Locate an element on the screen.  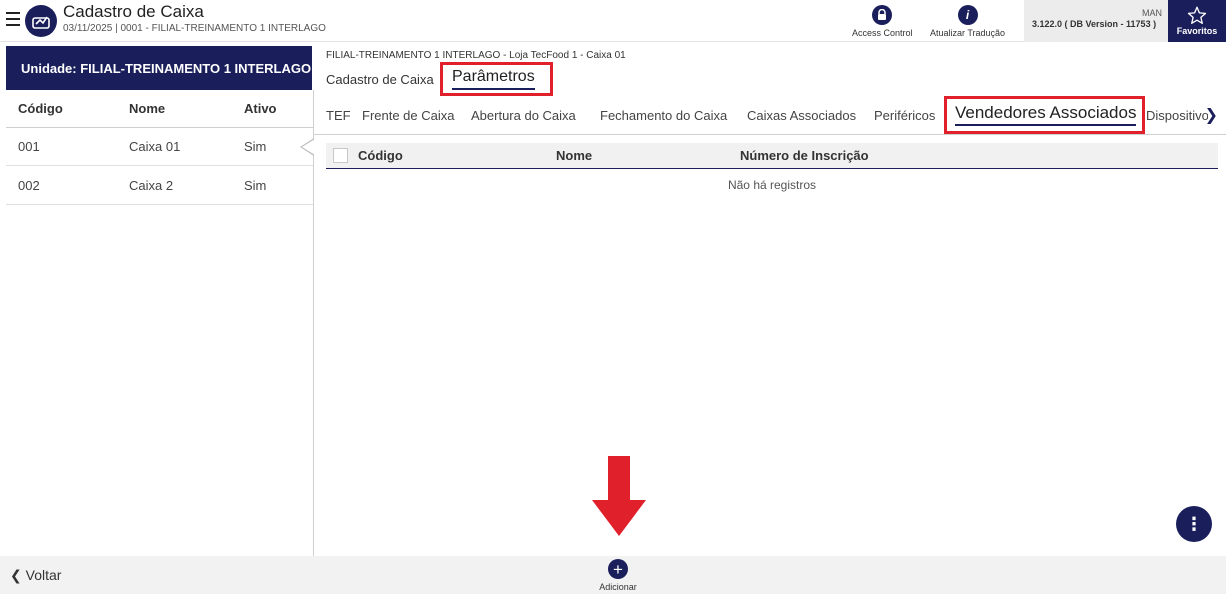
tab-cadastro-de-caixa: Cadastro de Caixa is located at coordinates (380, 79).